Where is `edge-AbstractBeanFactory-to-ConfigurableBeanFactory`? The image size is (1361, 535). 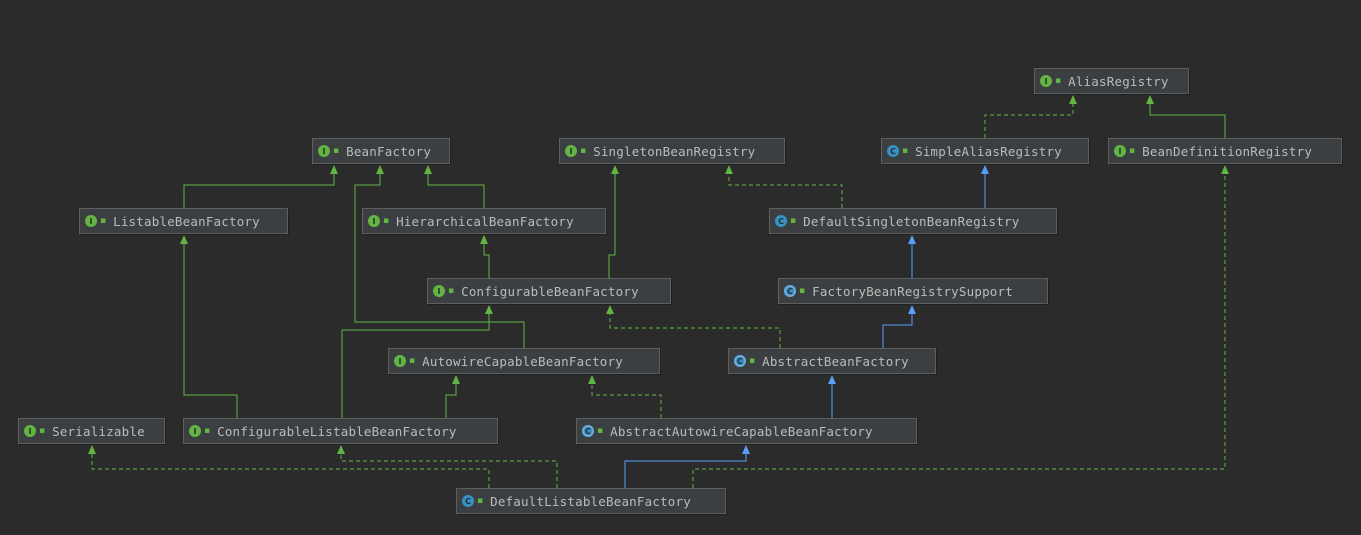
edge-AbstractBeanFactory-to-ConfigurableBeanFactory is located at coordinates (693, 326).